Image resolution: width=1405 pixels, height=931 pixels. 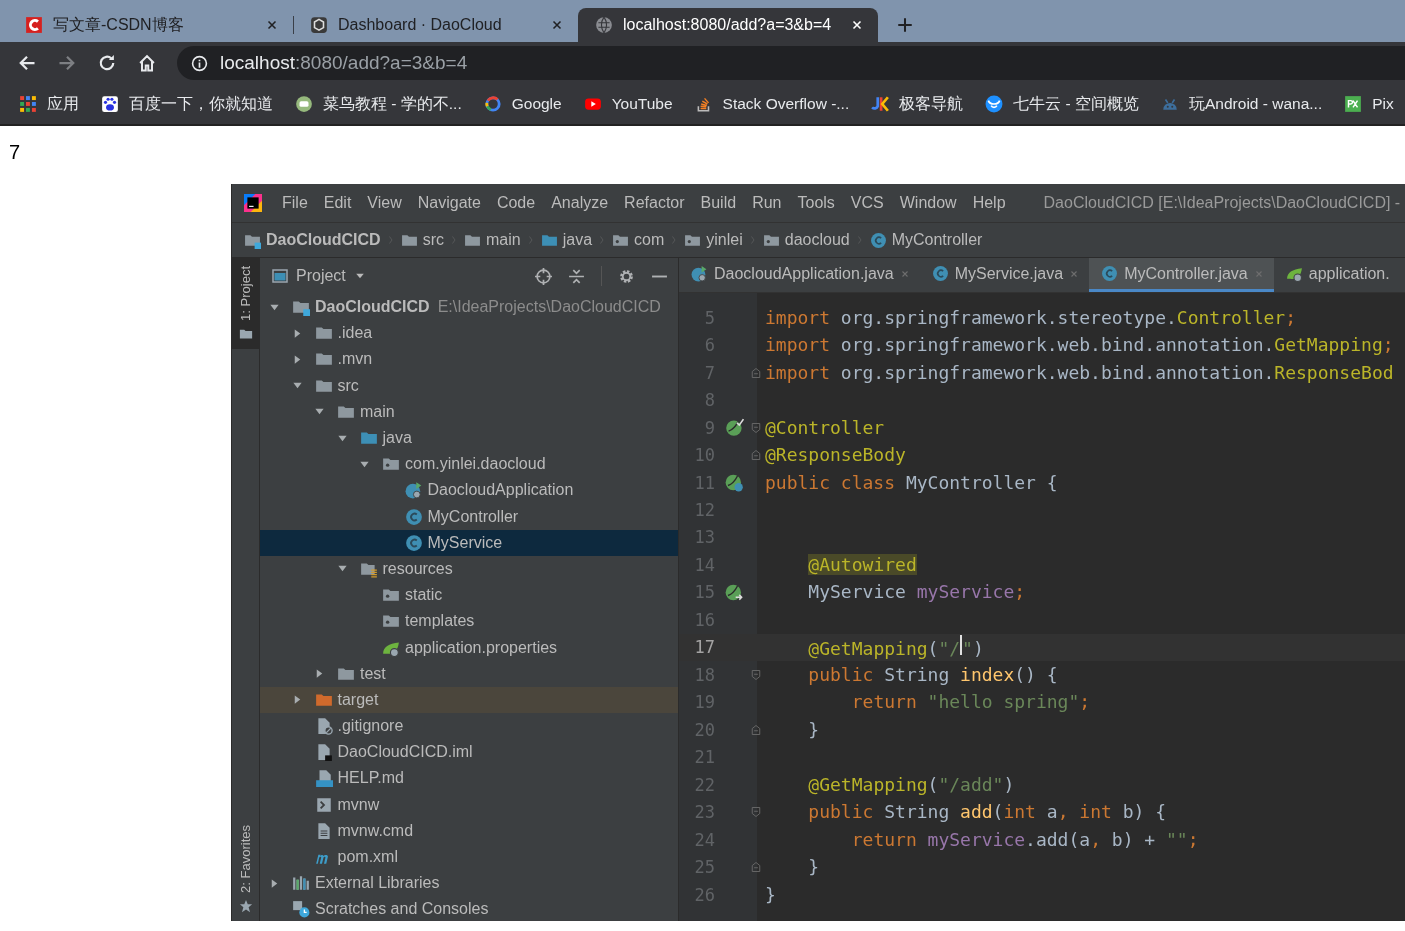 I want to click on tree-row: target, so click(x=469, y=699).